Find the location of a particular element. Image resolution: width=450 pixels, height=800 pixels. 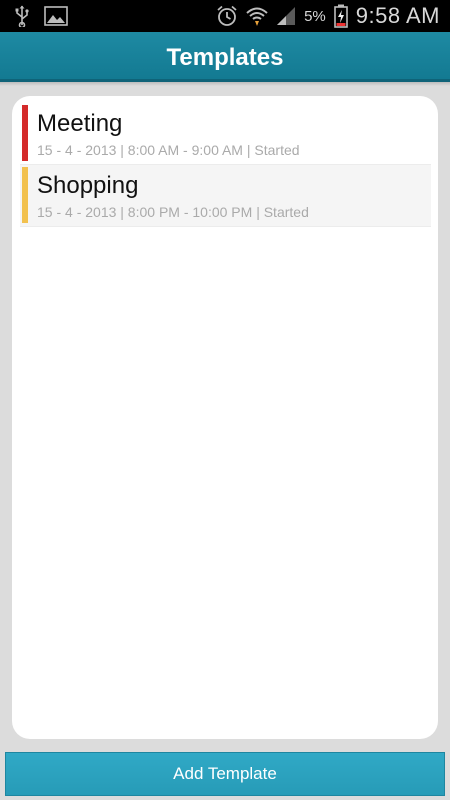

add-template-button: Add Template is located at coordinates (225, 774).